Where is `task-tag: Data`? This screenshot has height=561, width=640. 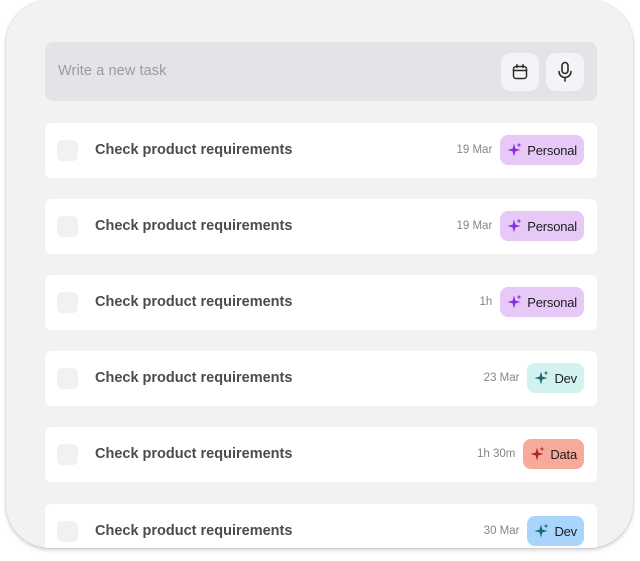 task-tag: Data is located at coordinates (553, 454).